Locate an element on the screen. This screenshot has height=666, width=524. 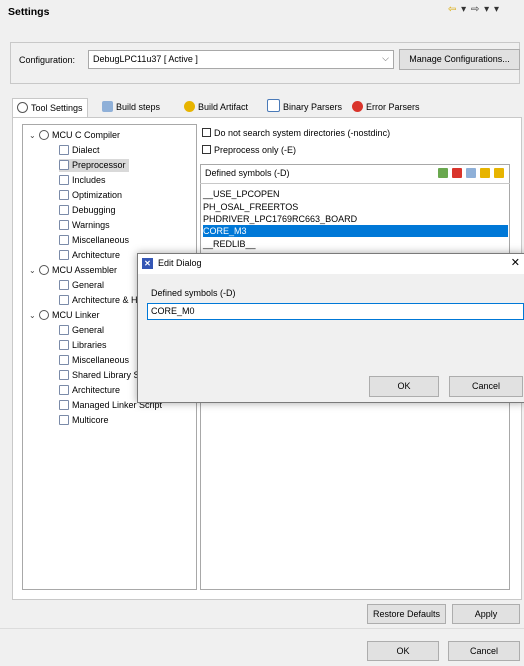
tree-node-includes: Includes is located at coordinates (82, 180).